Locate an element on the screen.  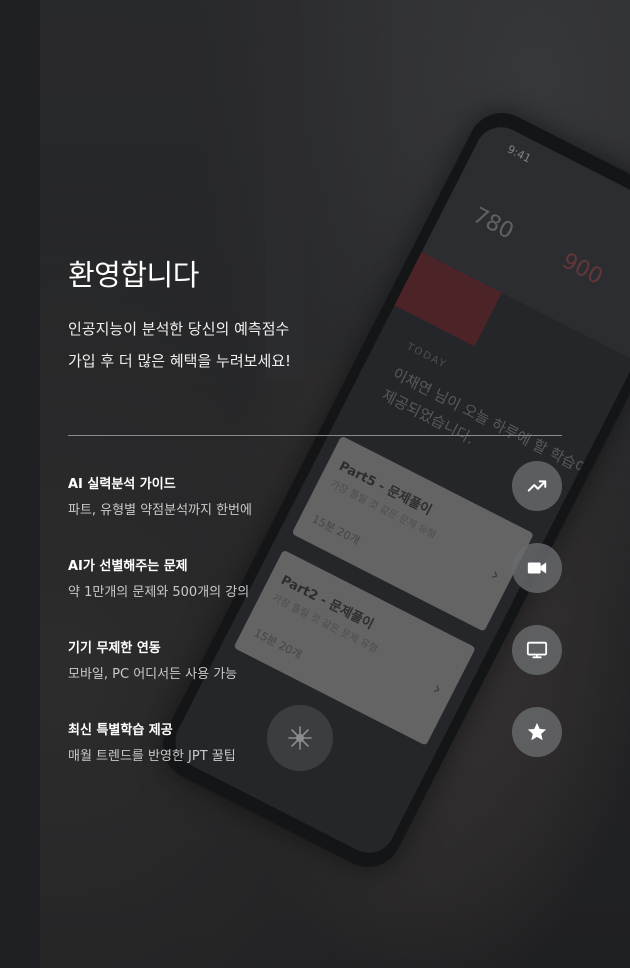
feature-item-special-learning: 최신 특별학습 제공 매월 트렌드를 반영한 JPT 꿀팁 is located at coordinates (315, 744).